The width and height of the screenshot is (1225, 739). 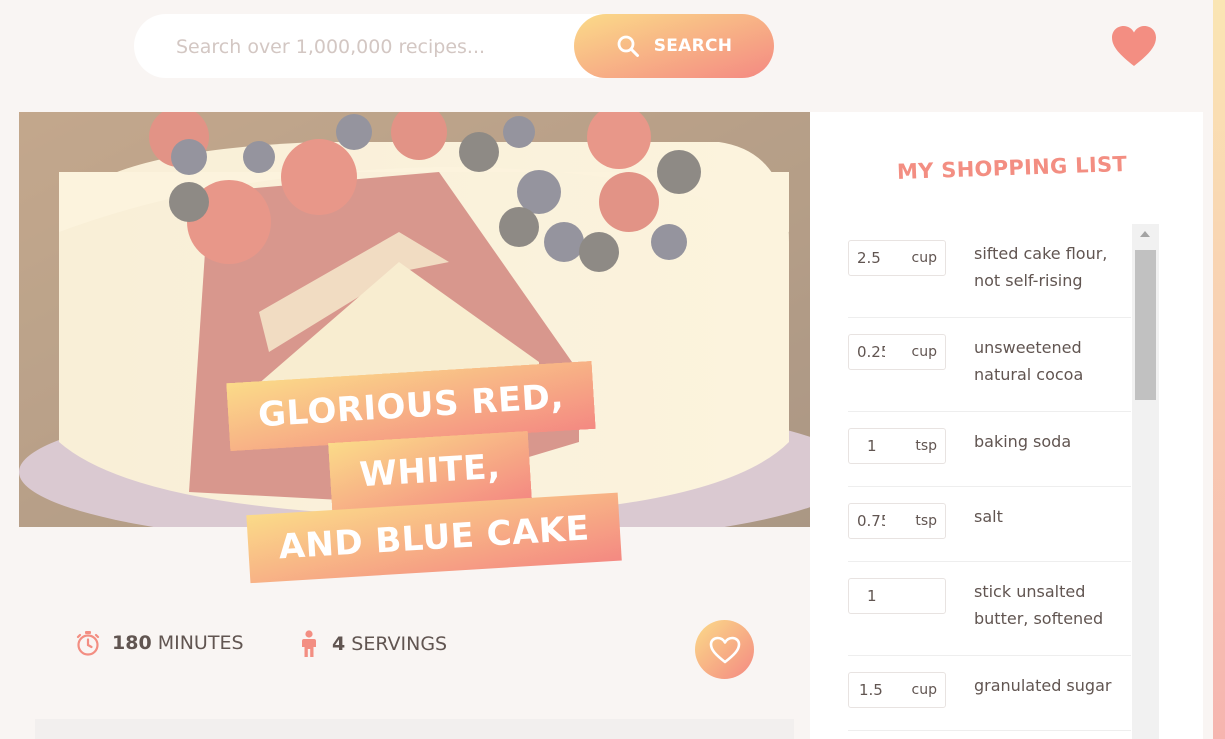 I want to click on shopping-list-scrollbar, so click(x=1145, y=481).